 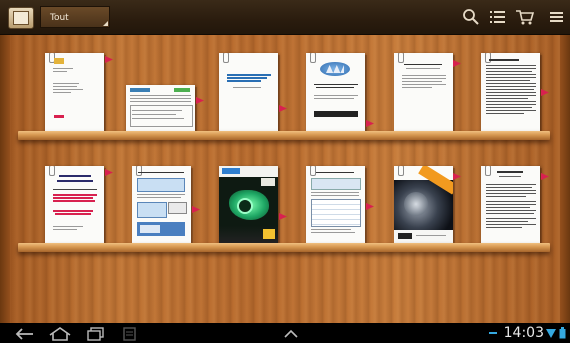 I want to click on bookshelf-icon, so click(x=21, y=18).